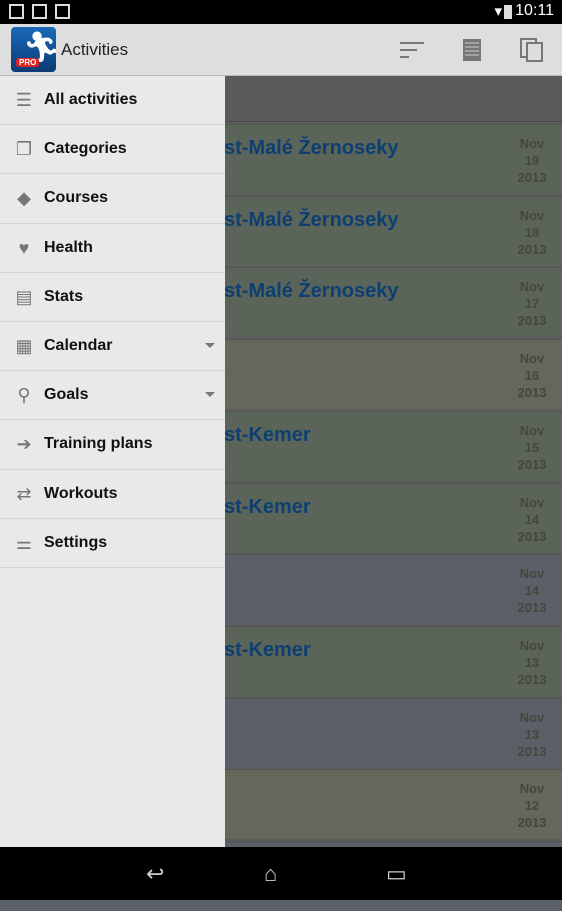 The width and height of the screenshot is (562, 911). What do you see at coordinates (155, 874) in the screenshot?
I see `back-icon: ↩` at bounding box center [155, 874].